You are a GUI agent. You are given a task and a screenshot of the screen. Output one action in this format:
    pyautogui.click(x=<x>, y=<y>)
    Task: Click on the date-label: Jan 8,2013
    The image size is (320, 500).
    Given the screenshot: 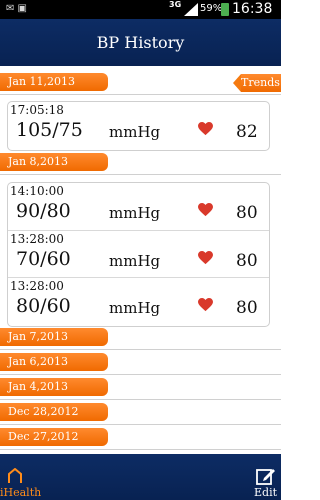 What is the action you would take?
    pyautogui.click(x=54, y=162)
    